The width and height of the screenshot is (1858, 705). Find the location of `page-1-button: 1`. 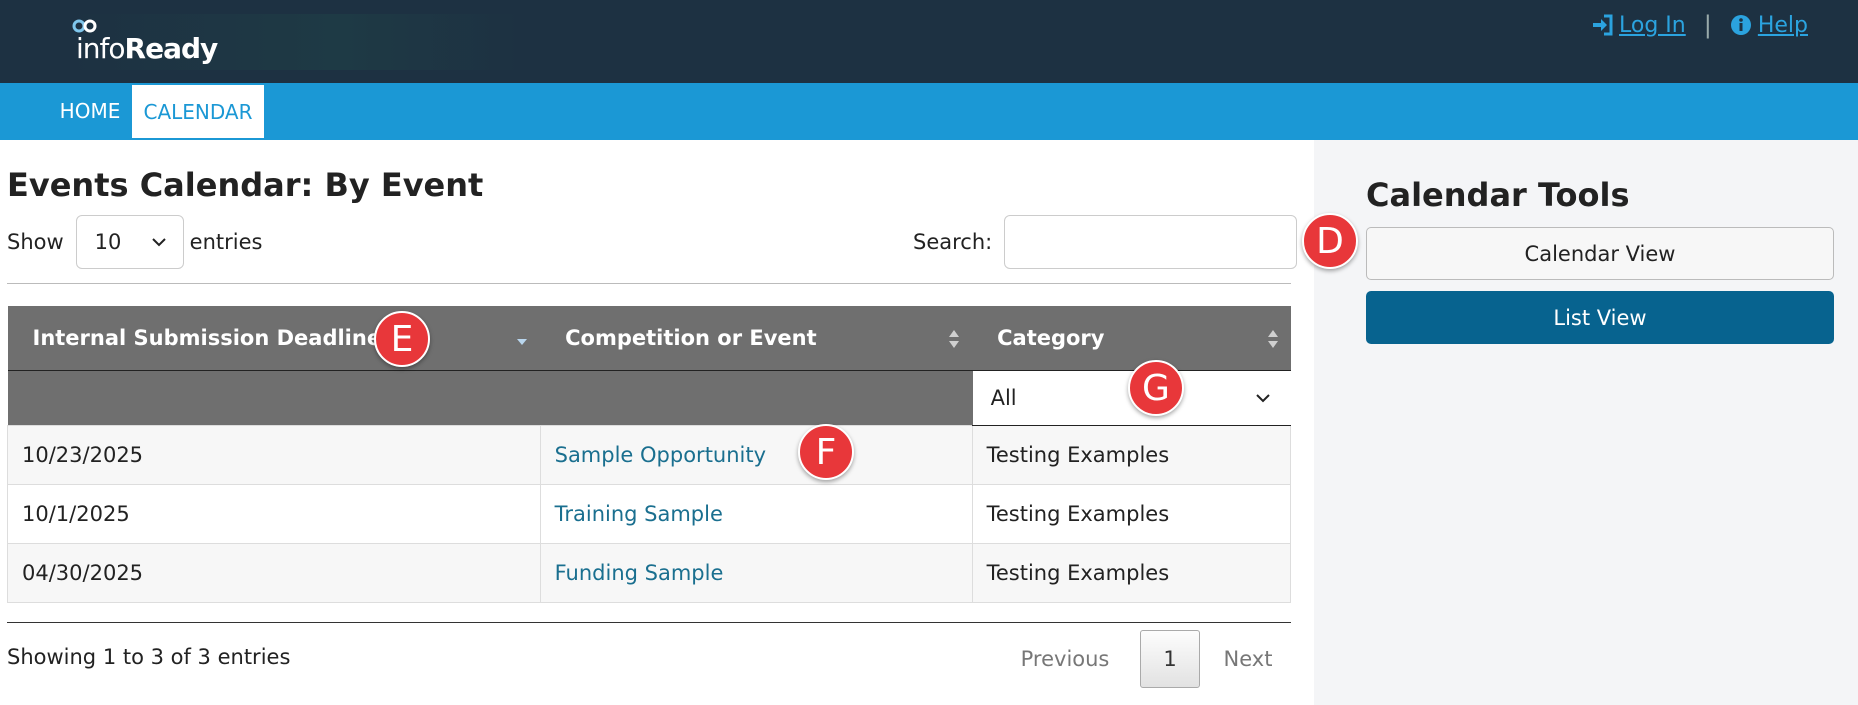

page-1-button: 1 is located at coordinates (1170, 659).